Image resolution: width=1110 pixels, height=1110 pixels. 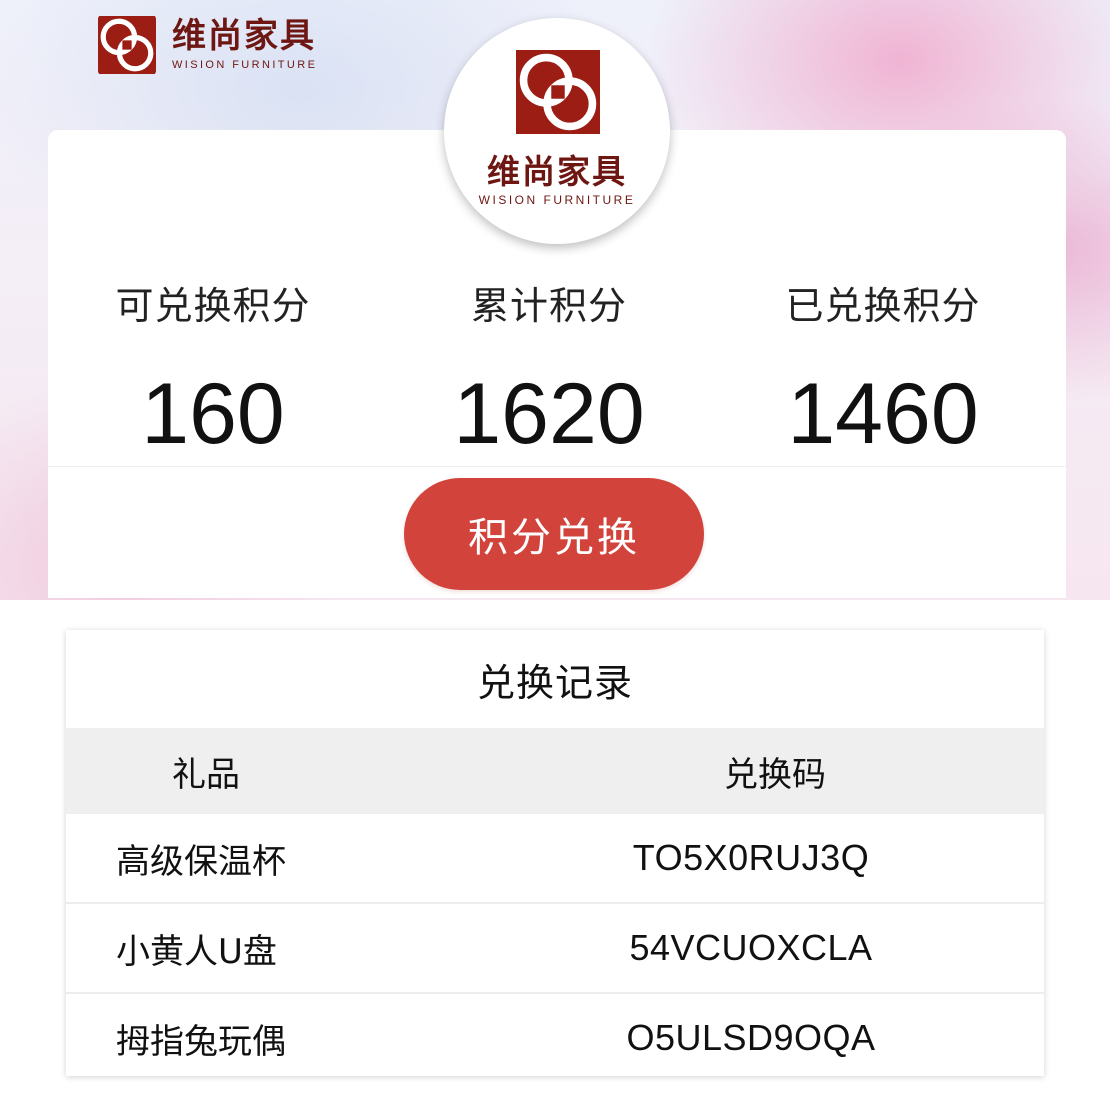 I want to click on card-divider, so click(x=557, y=466).